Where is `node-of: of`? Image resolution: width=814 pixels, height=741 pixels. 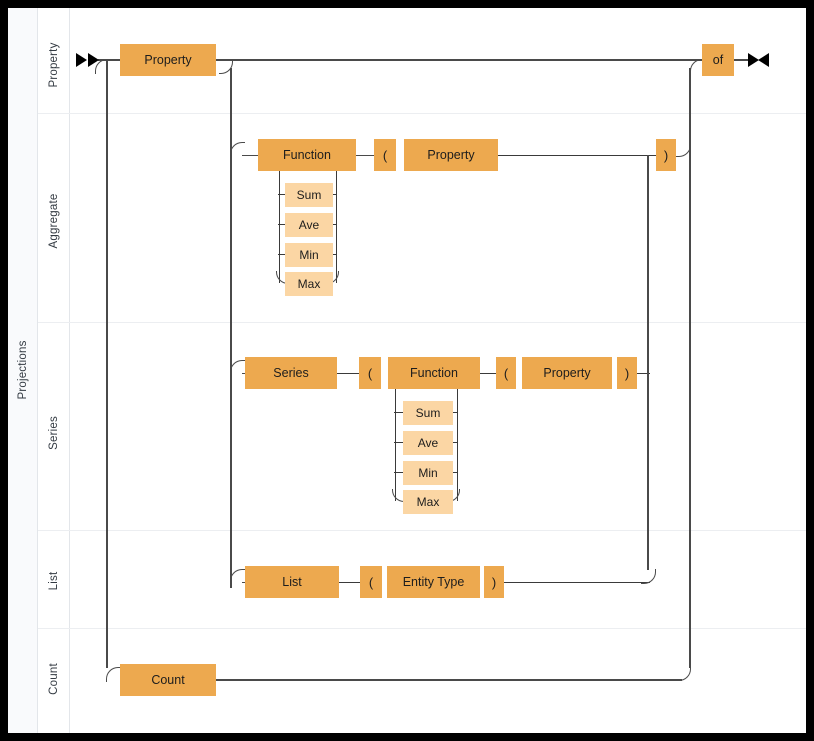 node-of: of is located at coordinates (718, 60).